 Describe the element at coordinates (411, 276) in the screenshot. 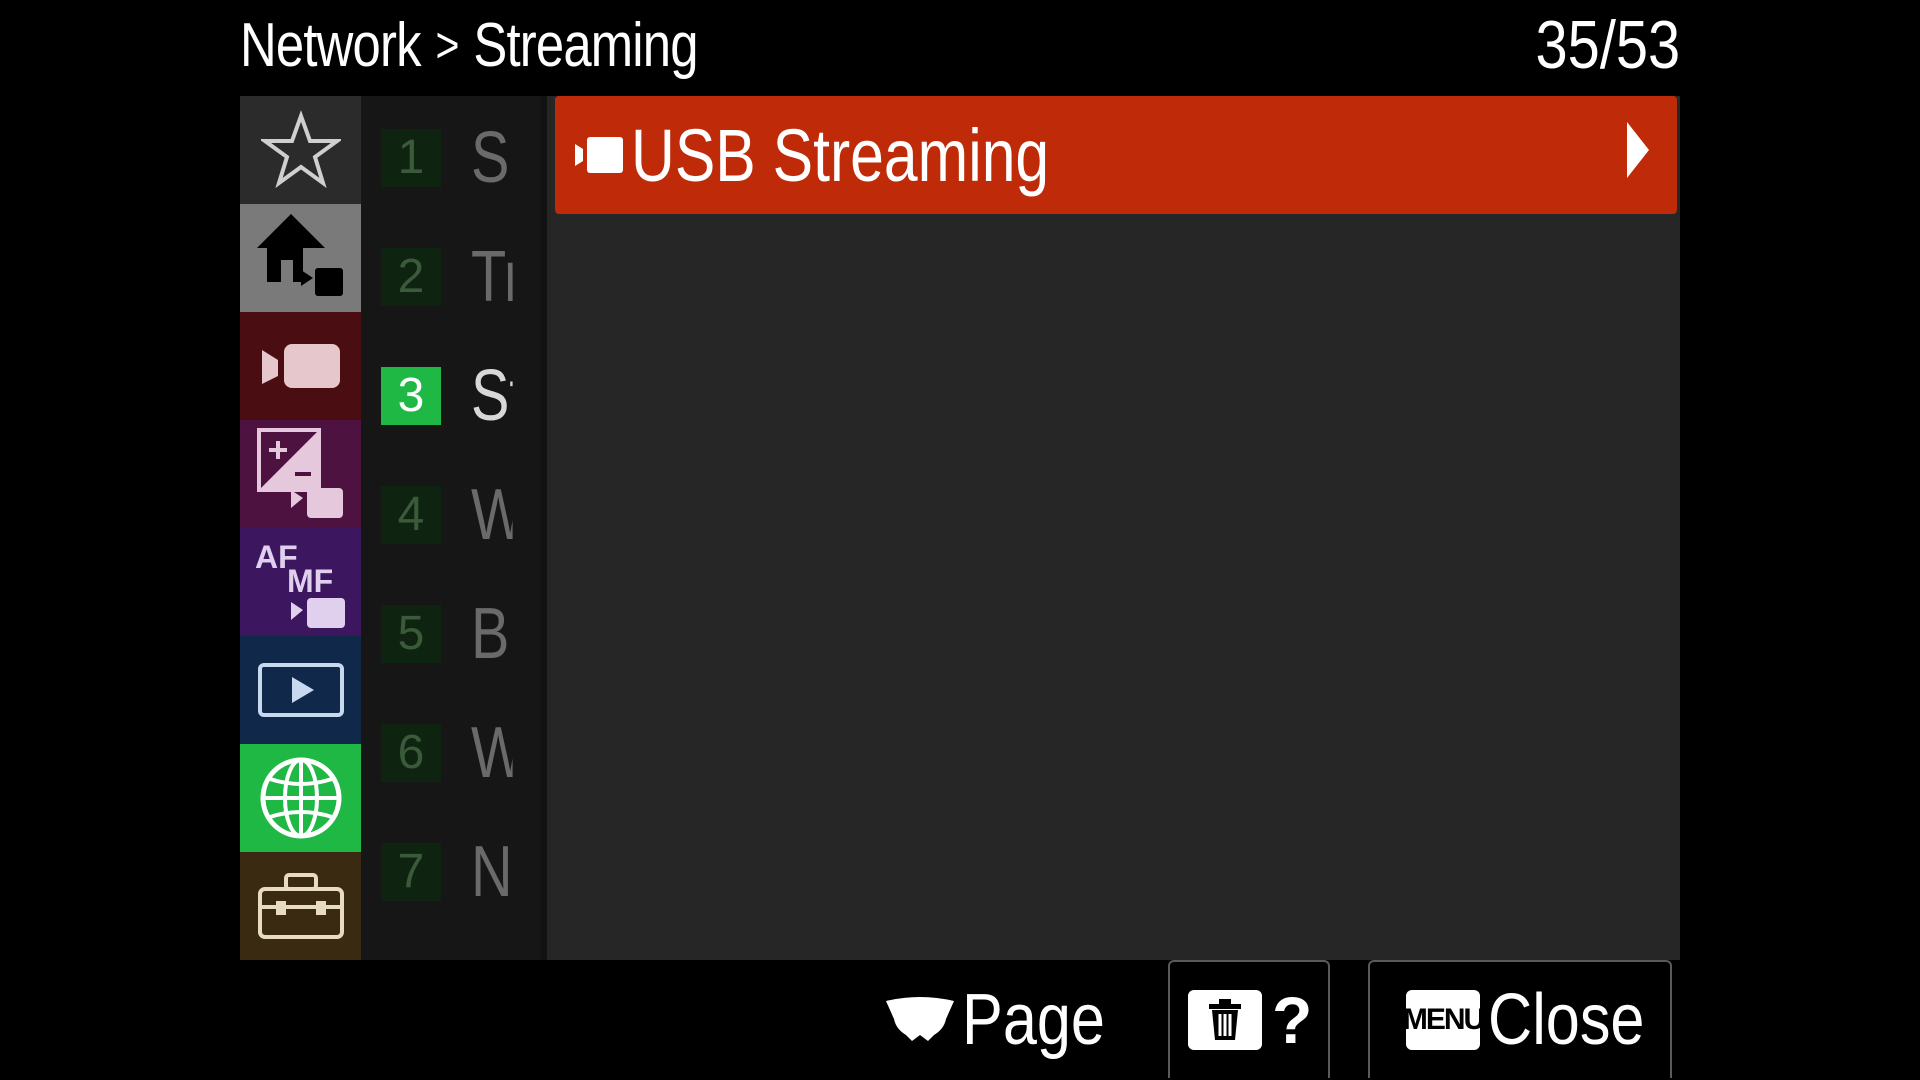

I see `sub-page-number: 2` at that location.